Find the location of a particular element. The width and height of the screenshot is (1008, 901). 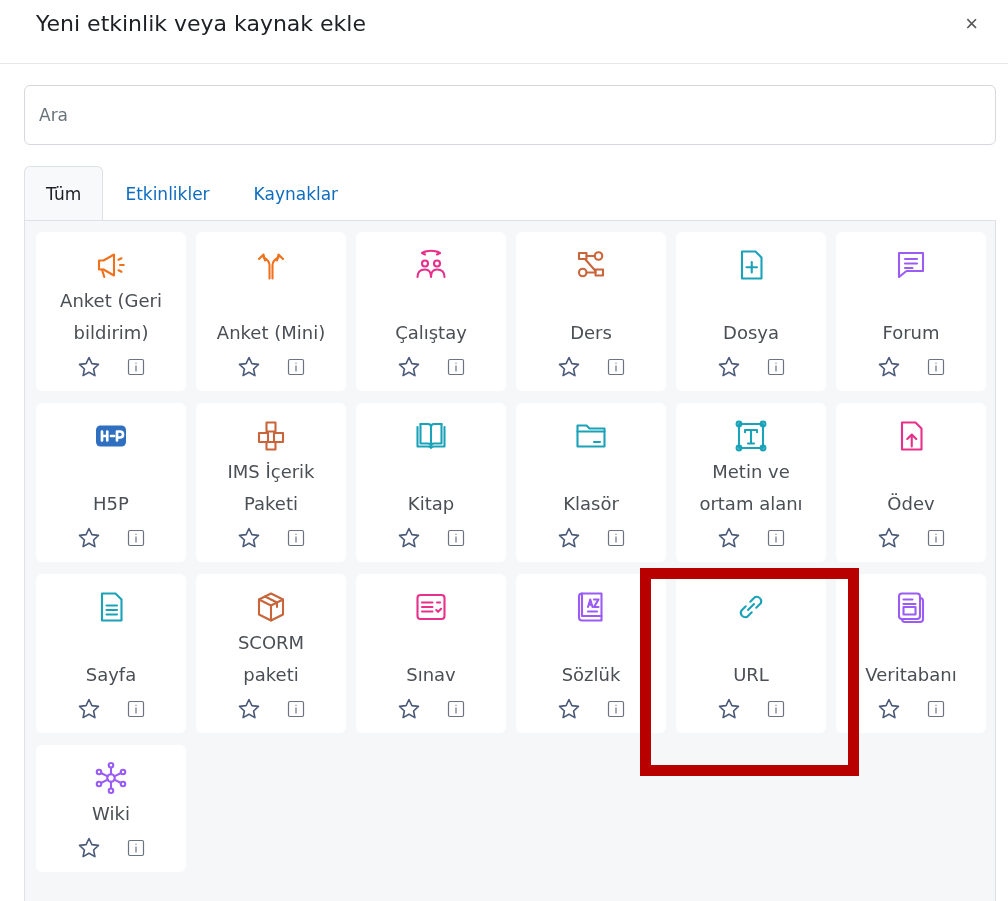

module-label: URL is located at coordinates (751, 675).